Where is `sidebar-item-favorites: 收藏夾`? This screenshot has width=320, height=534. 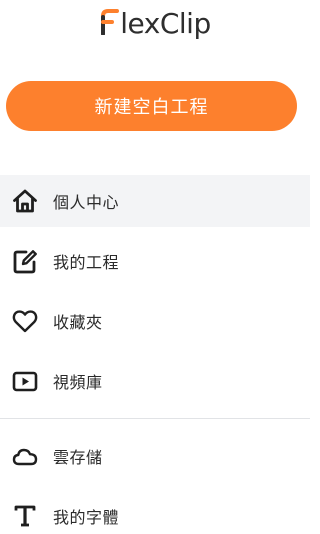
sidebar-item-favorites: 收藏夾 is located at coordinates (155, 321).